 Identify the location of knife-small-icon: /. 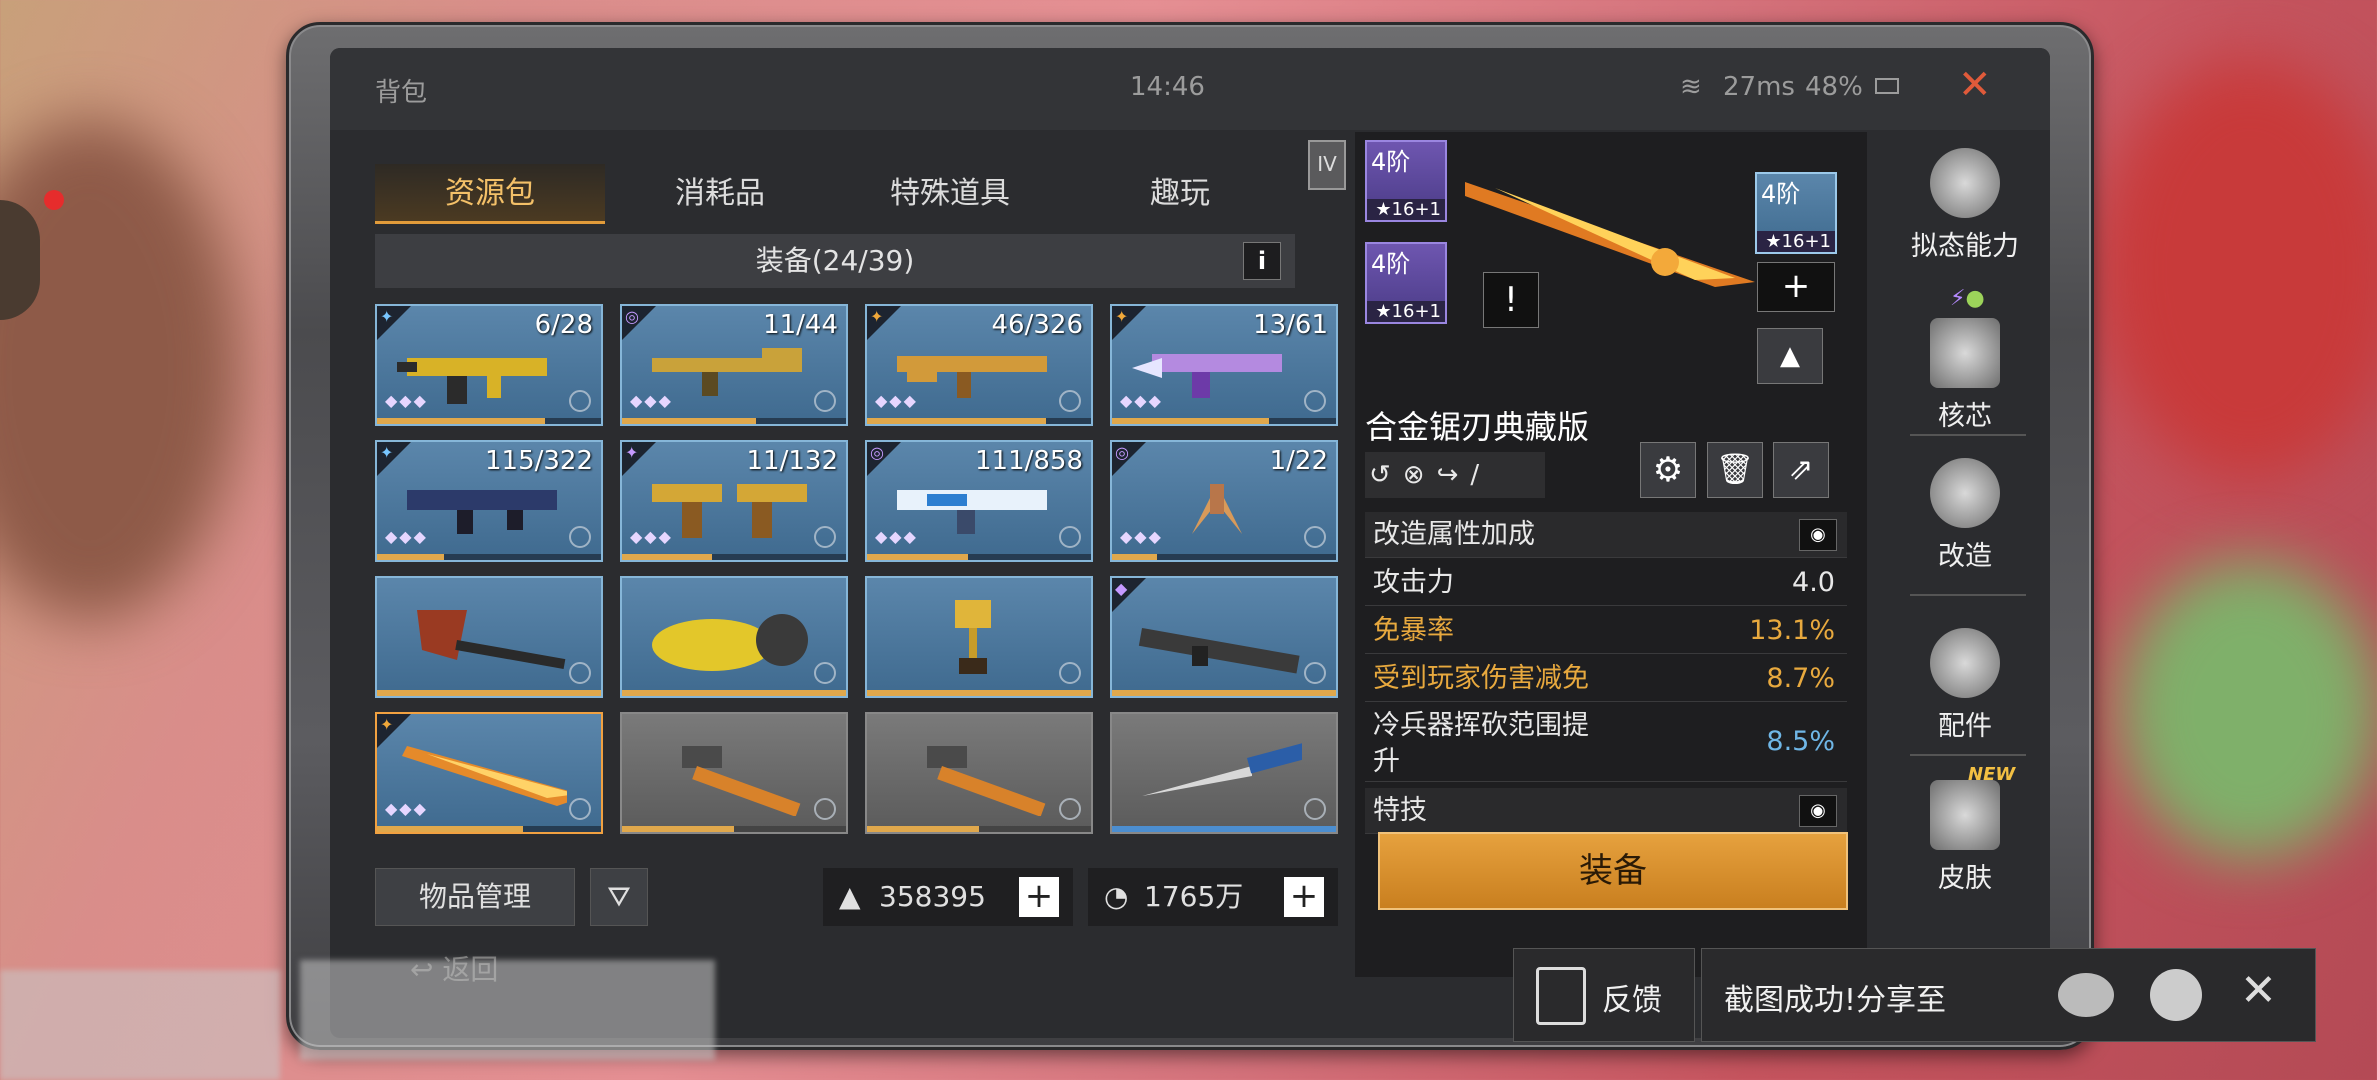
(1481, 475).